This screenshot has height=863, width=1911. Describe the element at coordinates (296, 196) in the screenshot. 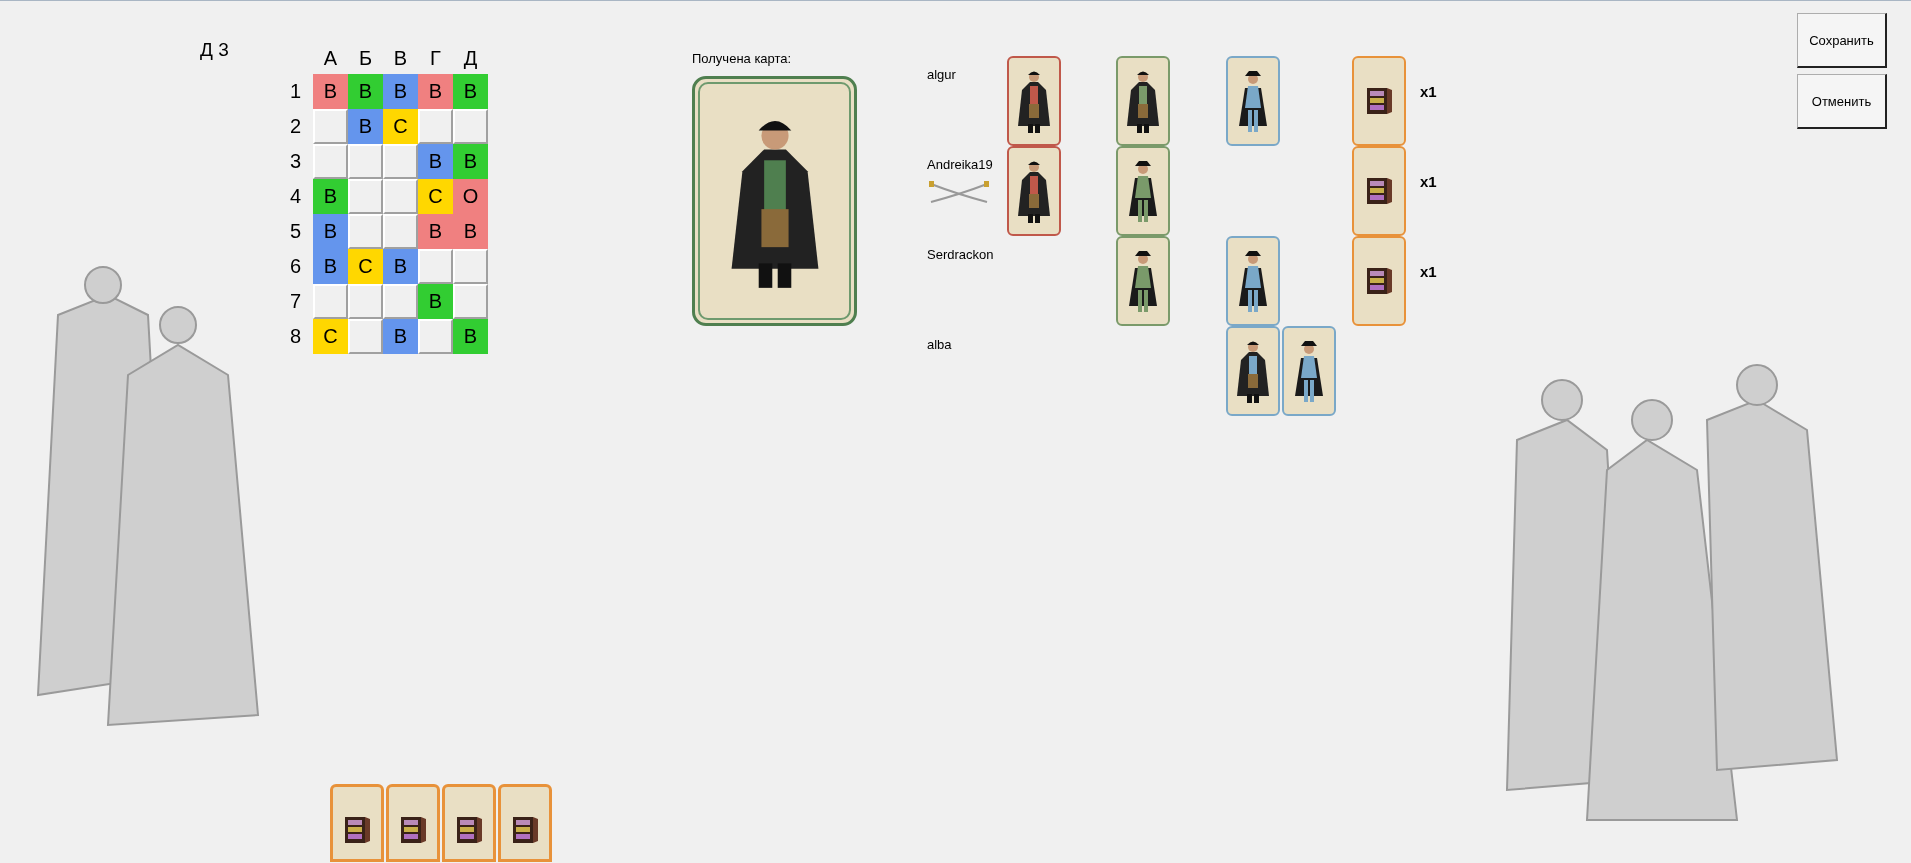

I see `row-header: 4` at that location.